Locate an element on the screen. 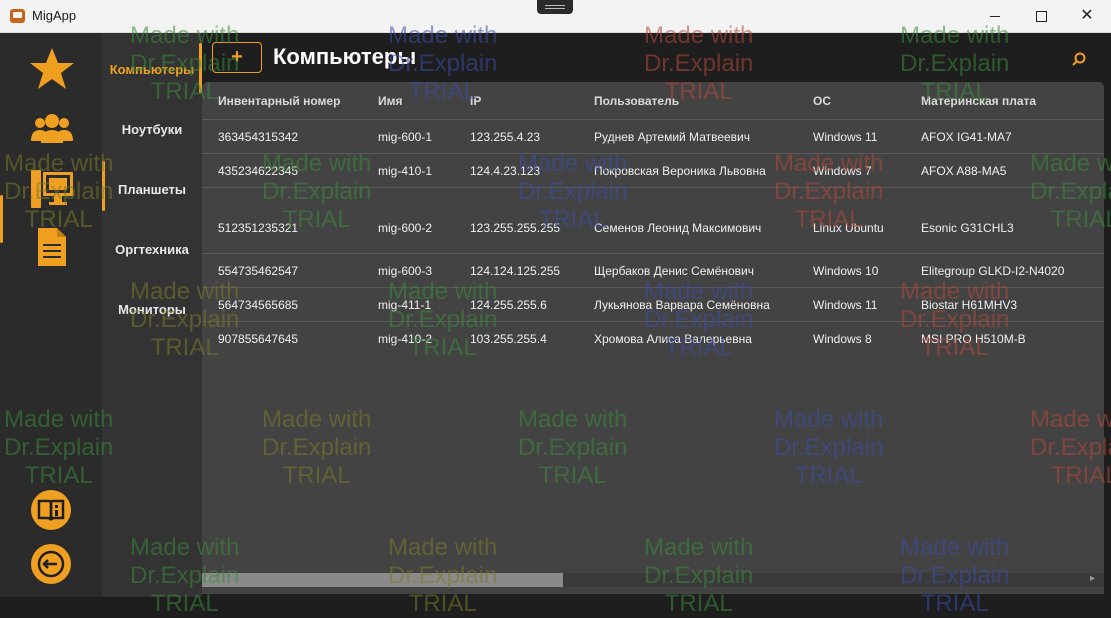 This screenshot has width=1111, height=618. scroll-right-icon: ▸ is located at coordinates (1092, 578).